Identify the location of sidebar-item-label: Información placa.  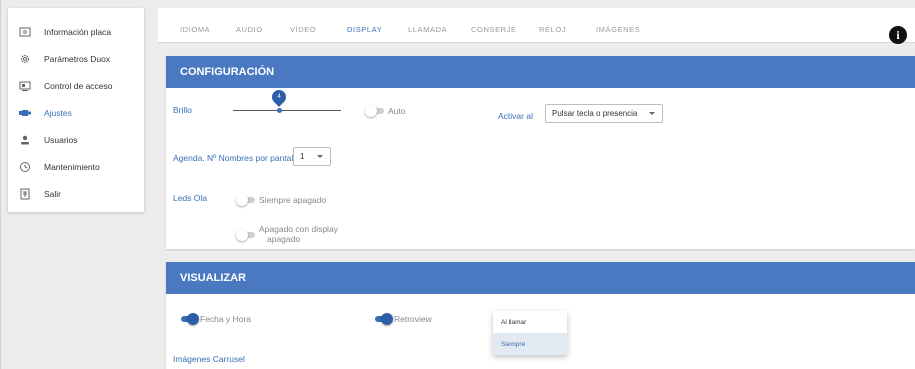
(78, 31).